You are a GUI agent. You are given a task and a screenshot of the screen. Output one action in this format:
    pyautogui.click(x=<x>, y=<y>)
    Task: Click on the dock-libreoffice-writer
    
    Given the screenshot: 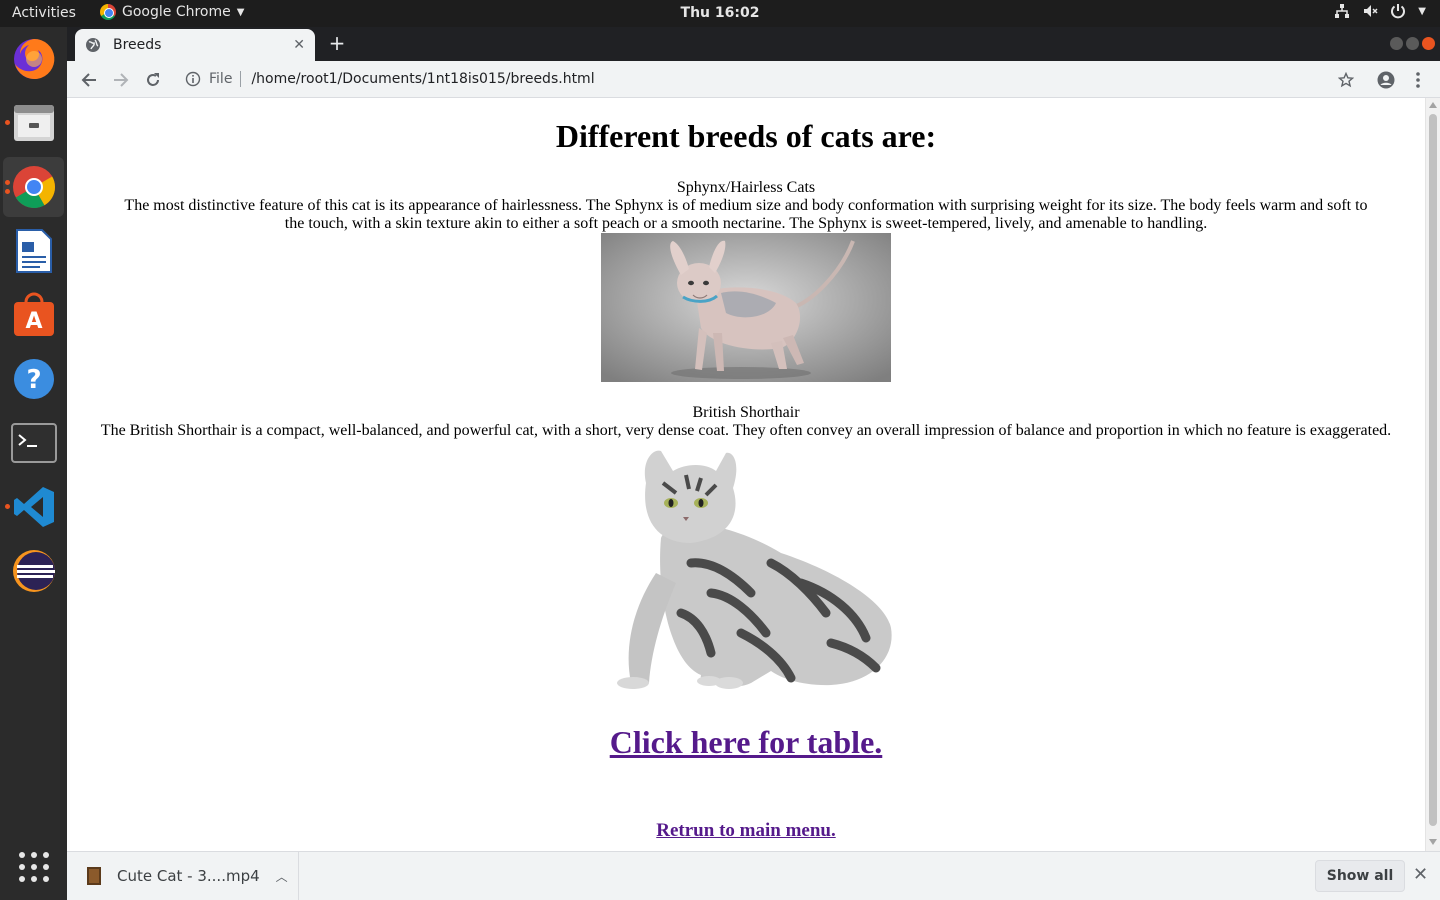 What is the action you would take?
    pyautogui.click(x=33, y=251)
    